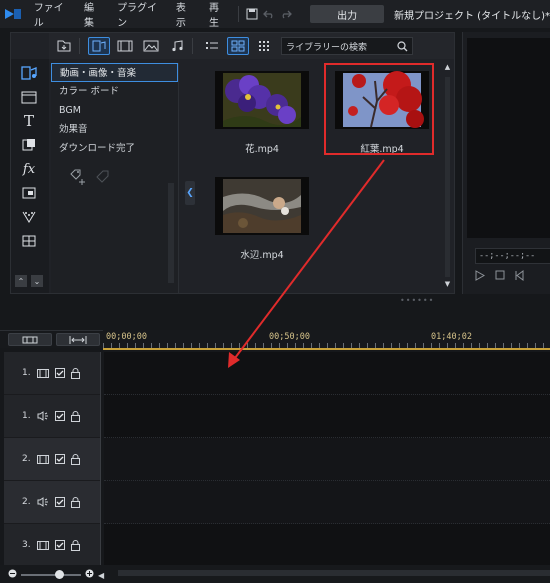 Image resolution: width=550 pixels, height=583 pixels. What do you see at coordinates (417, 300) in the screenshot?
I see `panel-resize-grip: ••••••` at bounding box center [417, 300].